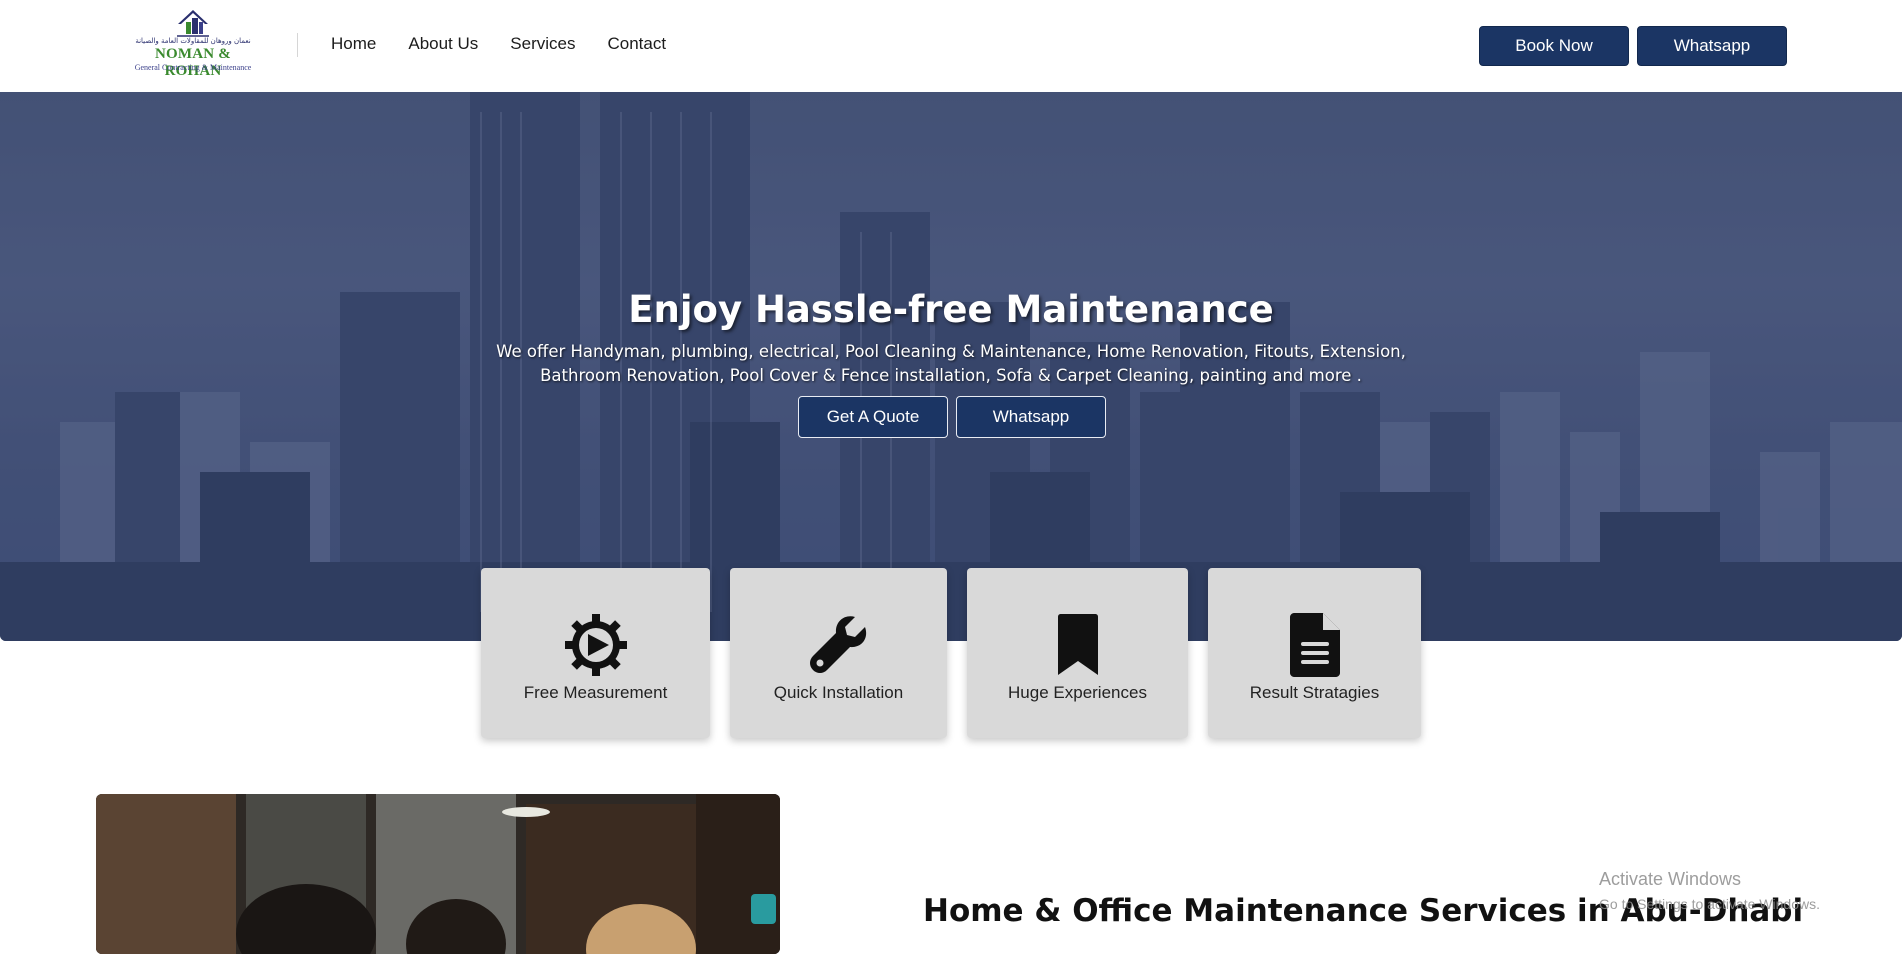 The height and width of the screenshot is (954, 1902). What do you see at coordinates (297, 45) in the screenshot?
I see `header-divider` at bounding box center [297, 45].